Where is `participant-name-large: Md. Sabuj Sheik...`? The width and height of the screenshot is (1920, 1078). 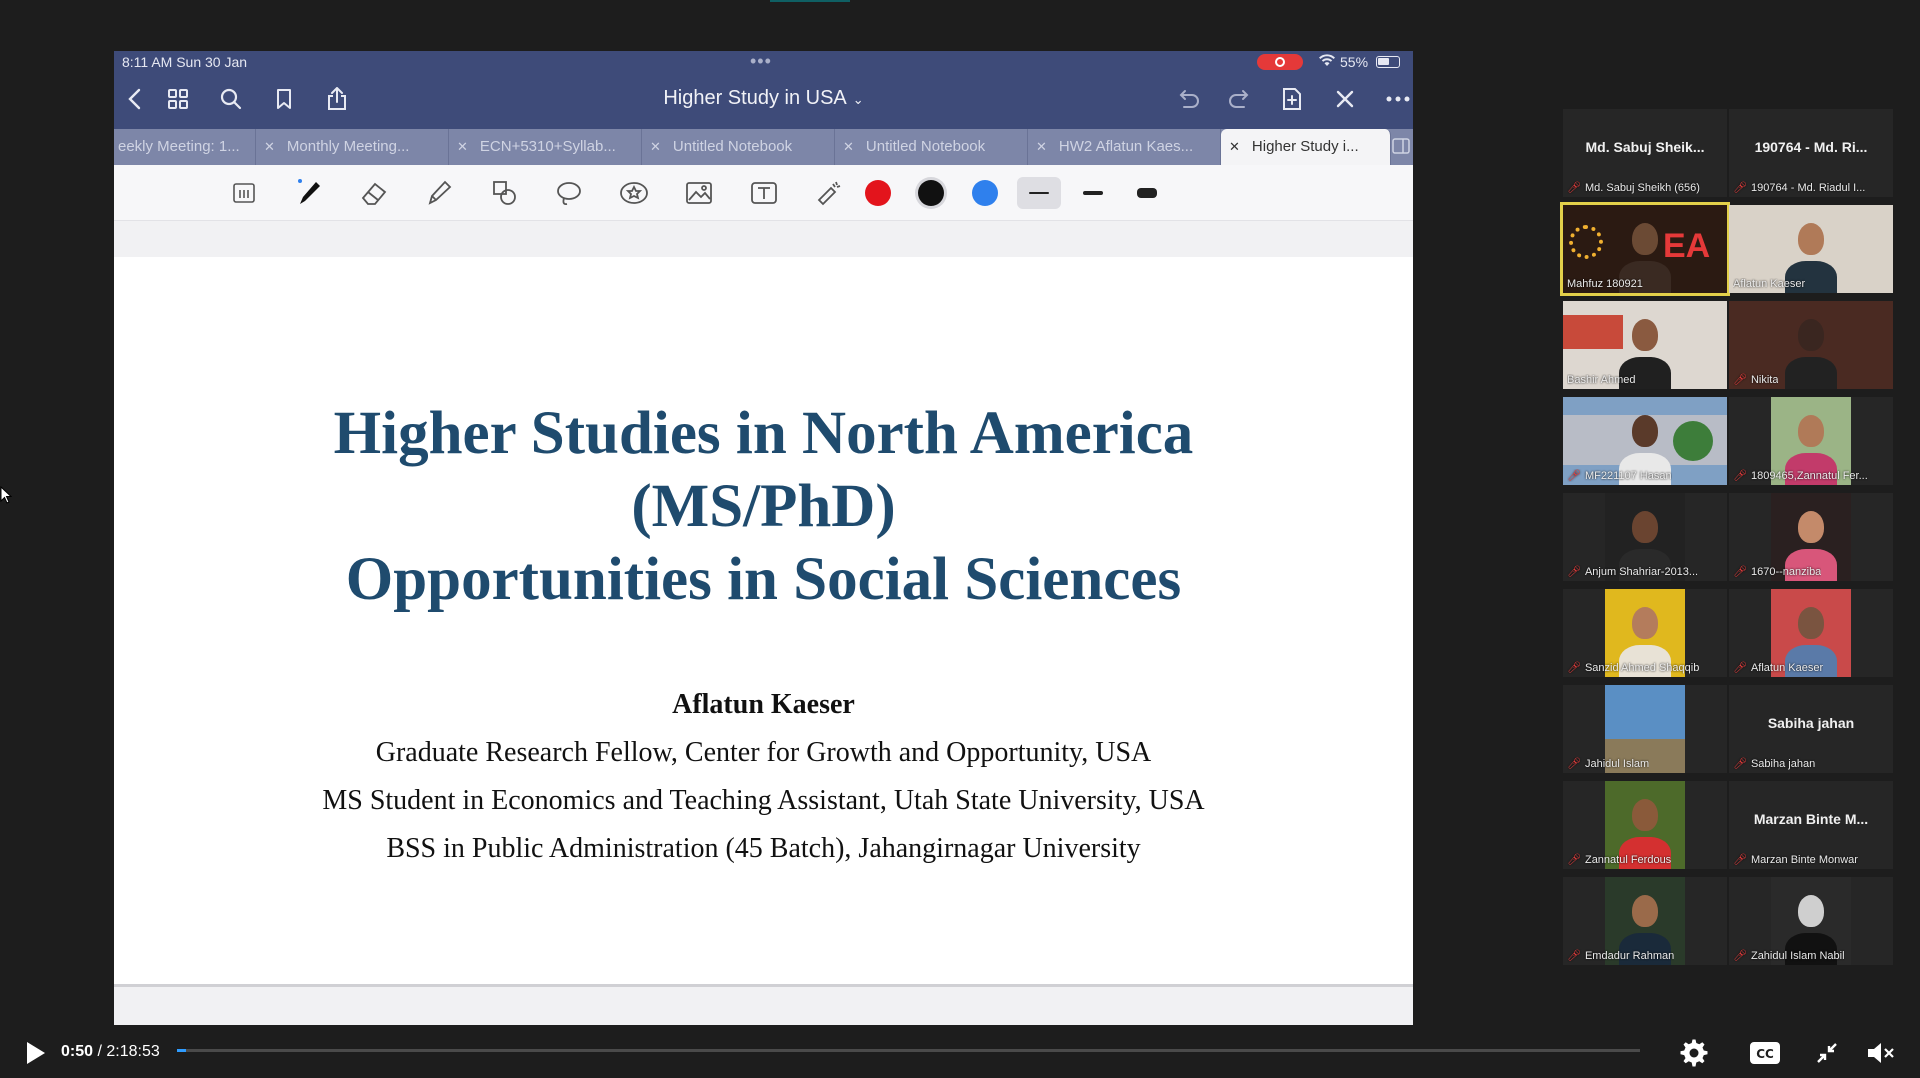
participant-name-large: Md. Sabuj Sheik... is located at coordinates (1645, 147).